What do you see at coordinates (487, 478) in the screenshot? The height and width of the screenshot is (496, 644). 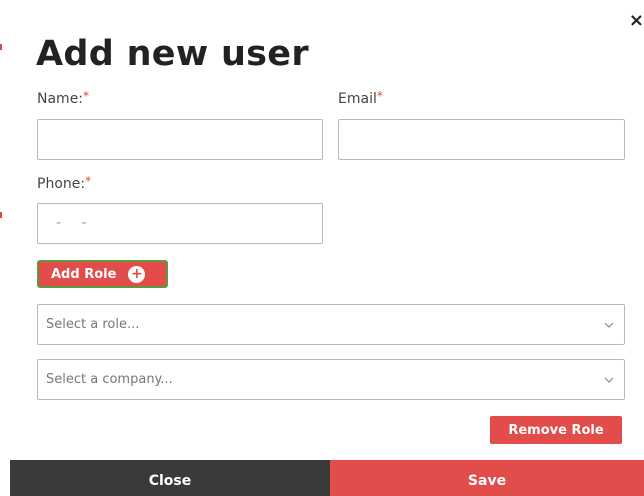 I see `save-button: Save` at bounding box center [487, 478].